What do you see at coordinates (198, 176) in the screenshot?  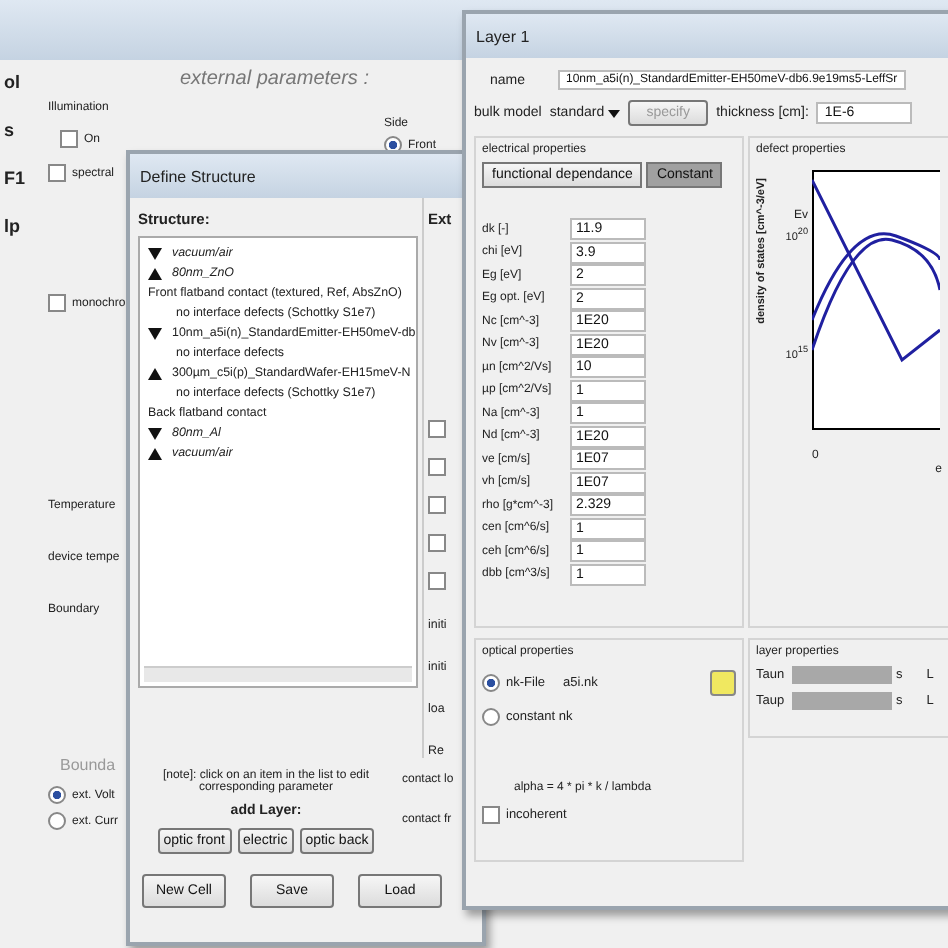 I see `window-title: Define Structure` at bounding box center [198, 176].